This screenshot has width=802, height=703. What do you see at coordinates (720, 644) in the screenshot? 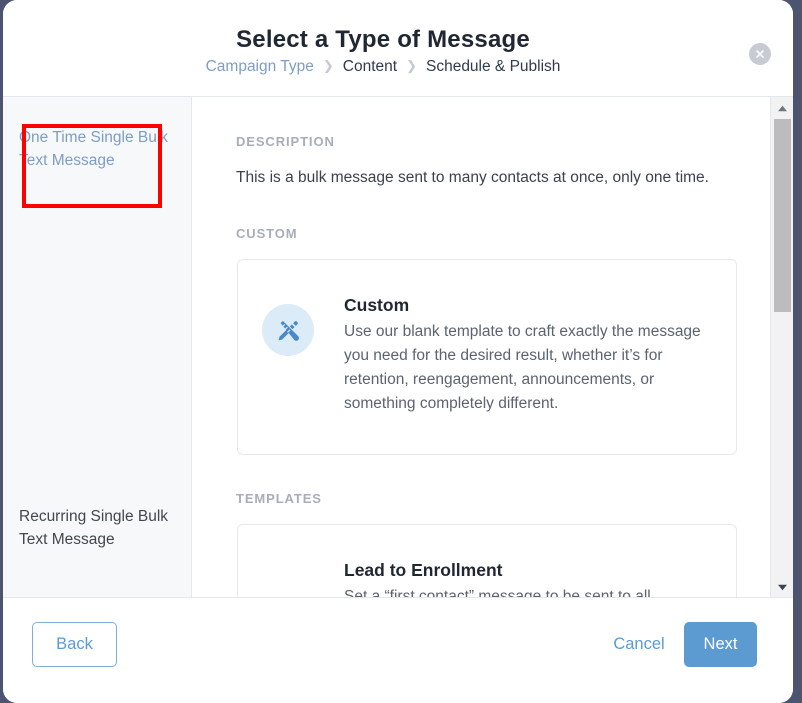
I see `next-button: Next` at bounding box center [720, 644].